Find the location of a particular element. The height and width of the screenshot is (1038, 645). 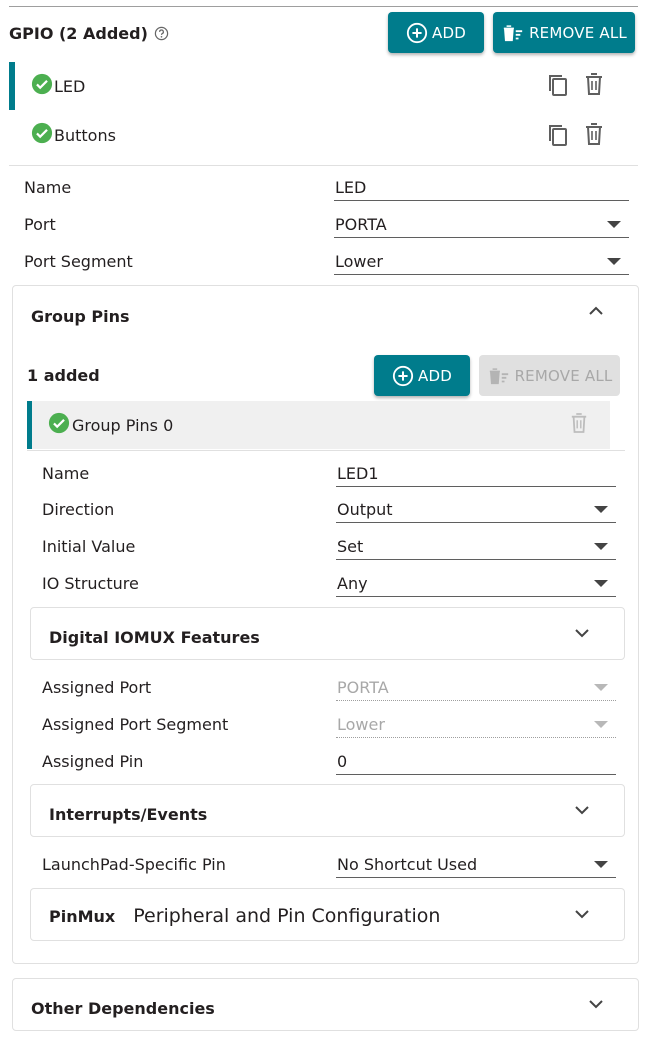

help-icon is located at coordinates (161, 33).